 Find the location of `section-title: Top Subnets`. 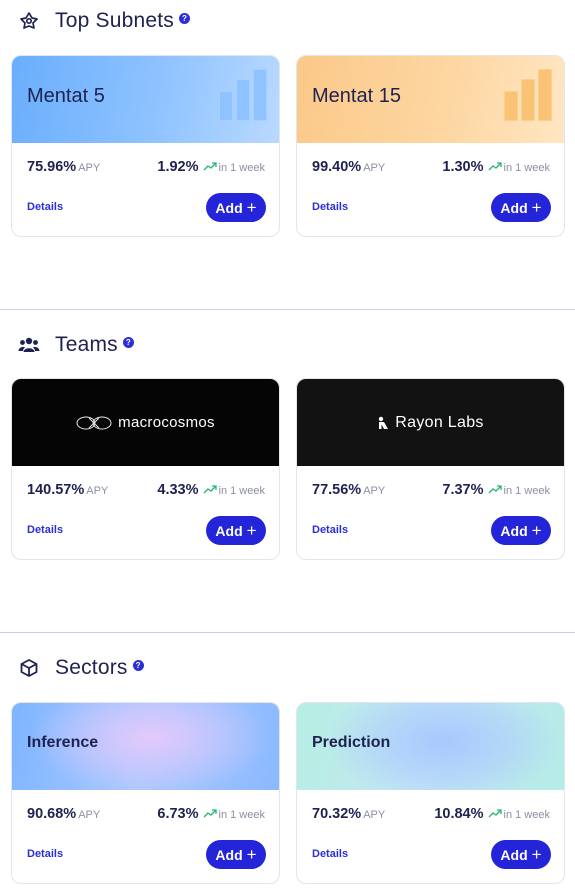

section-title: Top Subnets is located at coordinates (114, 20).